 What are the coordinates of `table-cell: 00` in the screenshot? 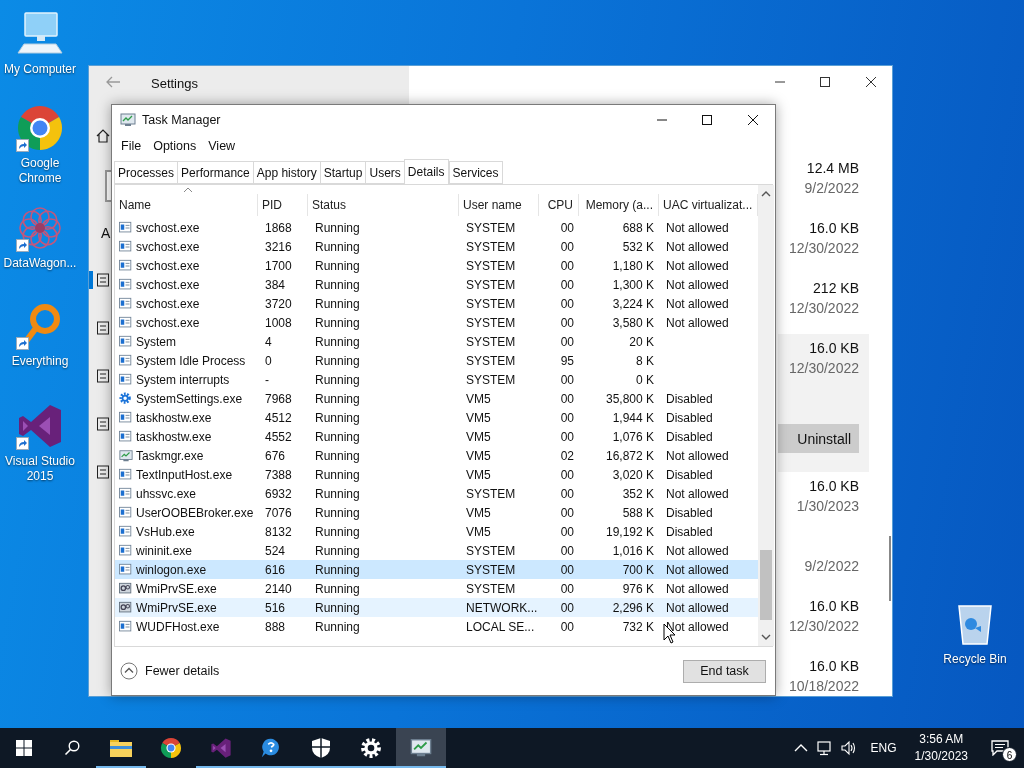 It's located at (567, 588).